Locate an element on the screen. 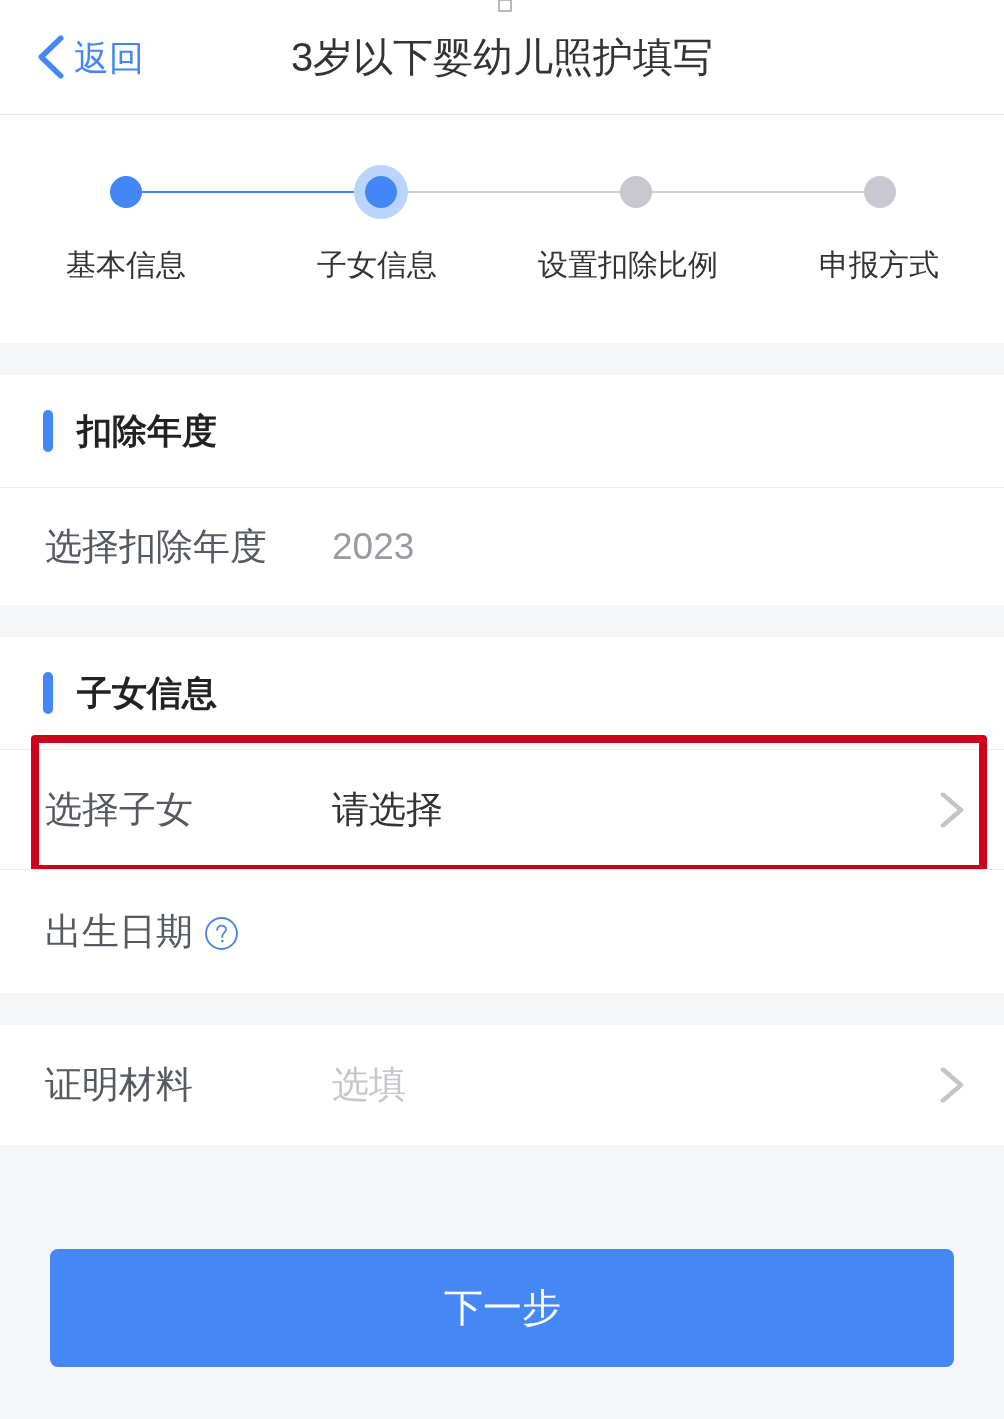 The width and height of the screenshot is (1004, 1419). section-title: 扣除年度 is located at coordinates (147, 430).